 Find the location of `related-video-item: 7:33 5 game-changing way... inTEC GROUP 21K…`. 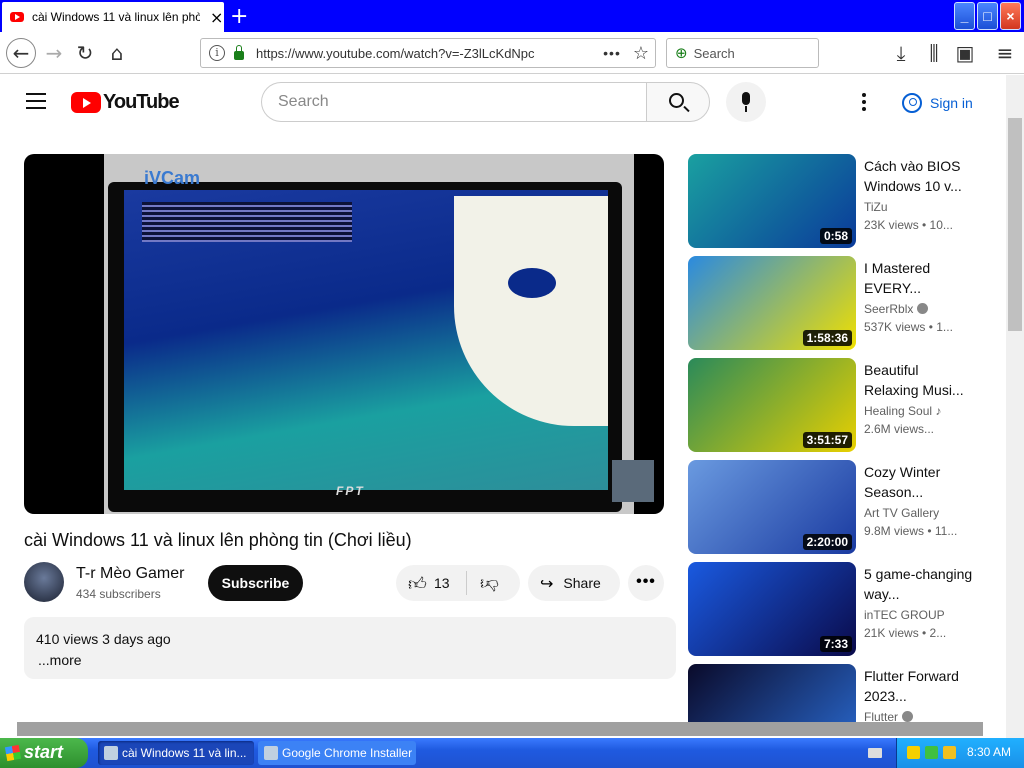

related-video-item: 7:33 5 game-changing way... inTEC GROUP 21K… is located at coordinates (847, 610).